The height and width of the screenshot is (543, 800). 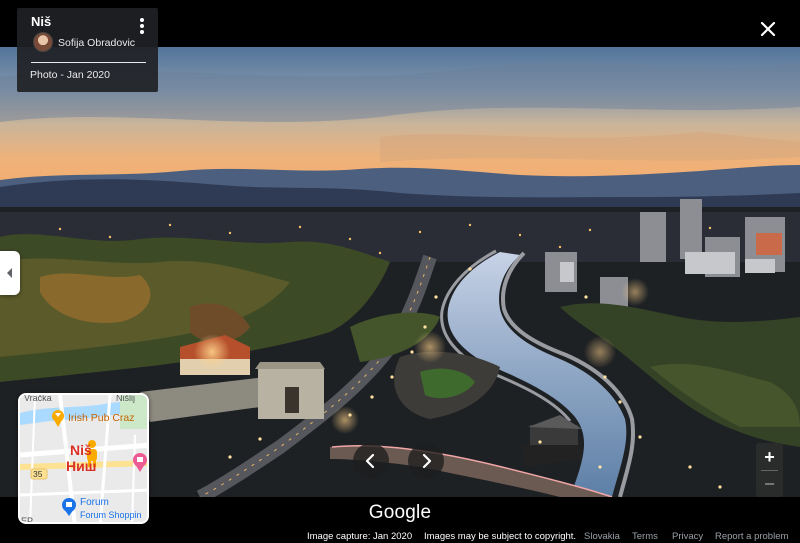 I want to click on author-avatar, so click(x=43, y=42).